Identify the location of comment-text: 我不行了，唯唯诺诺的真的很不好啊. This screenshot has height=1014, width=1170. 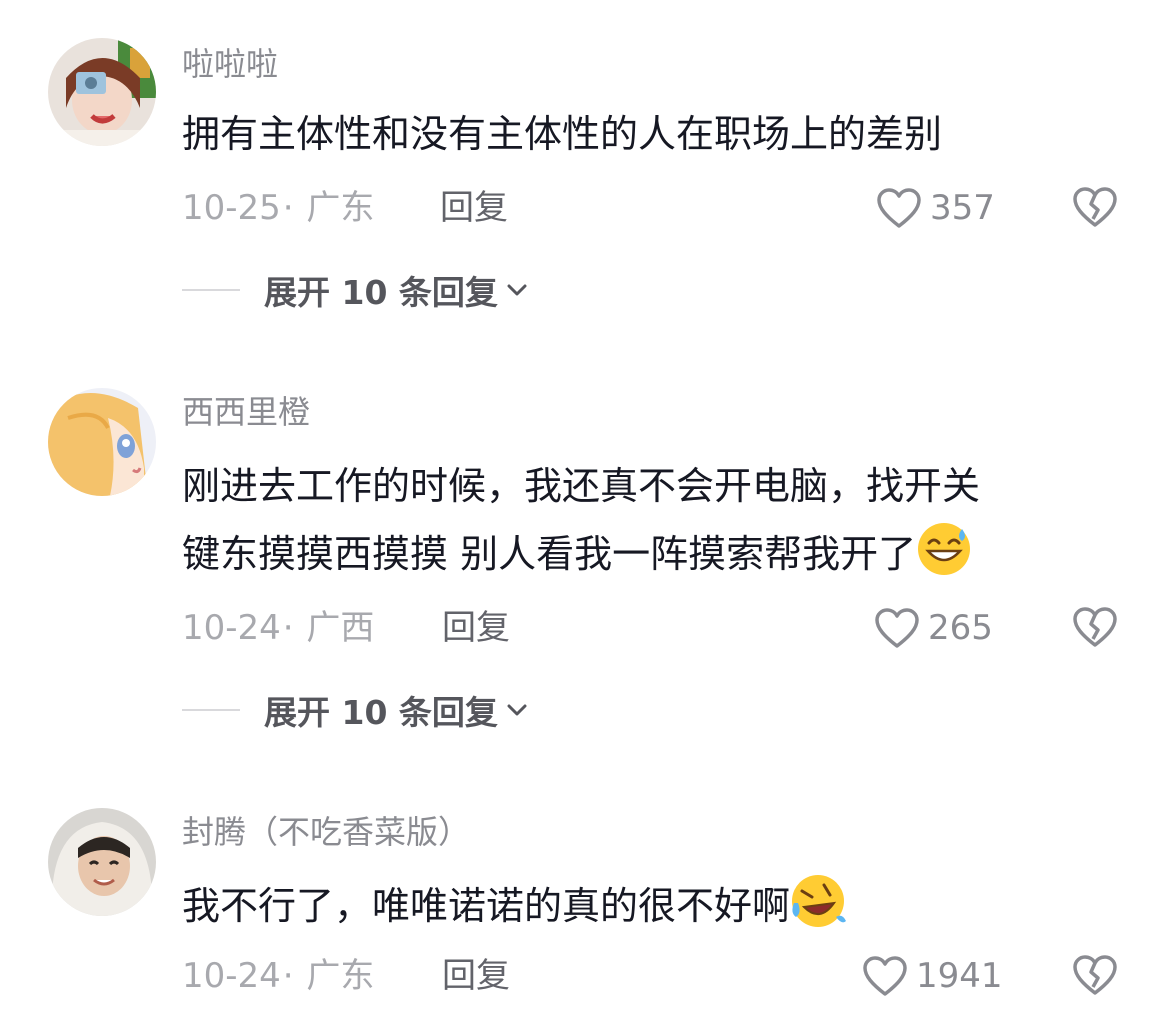
(652, 906).